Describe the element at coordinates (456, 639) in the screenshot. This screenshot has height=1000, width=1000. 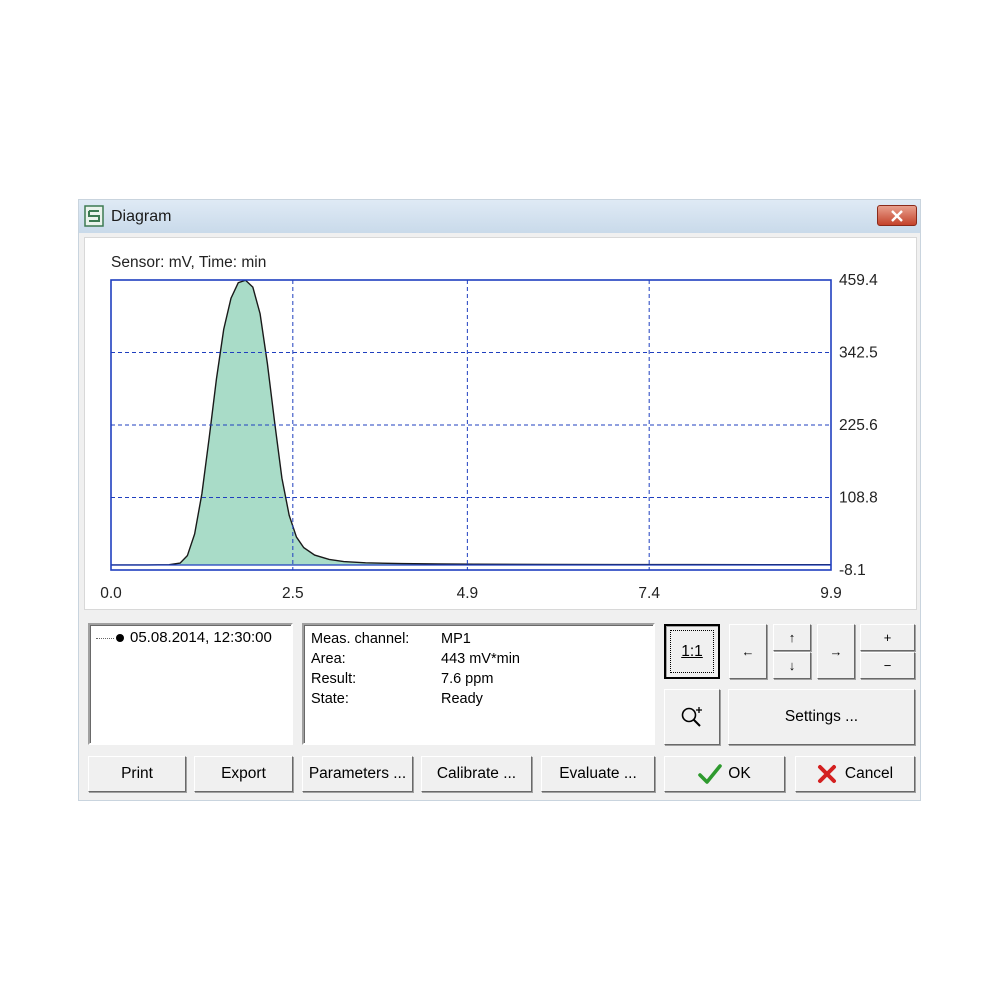
I see `info-value: MP1` at that location.